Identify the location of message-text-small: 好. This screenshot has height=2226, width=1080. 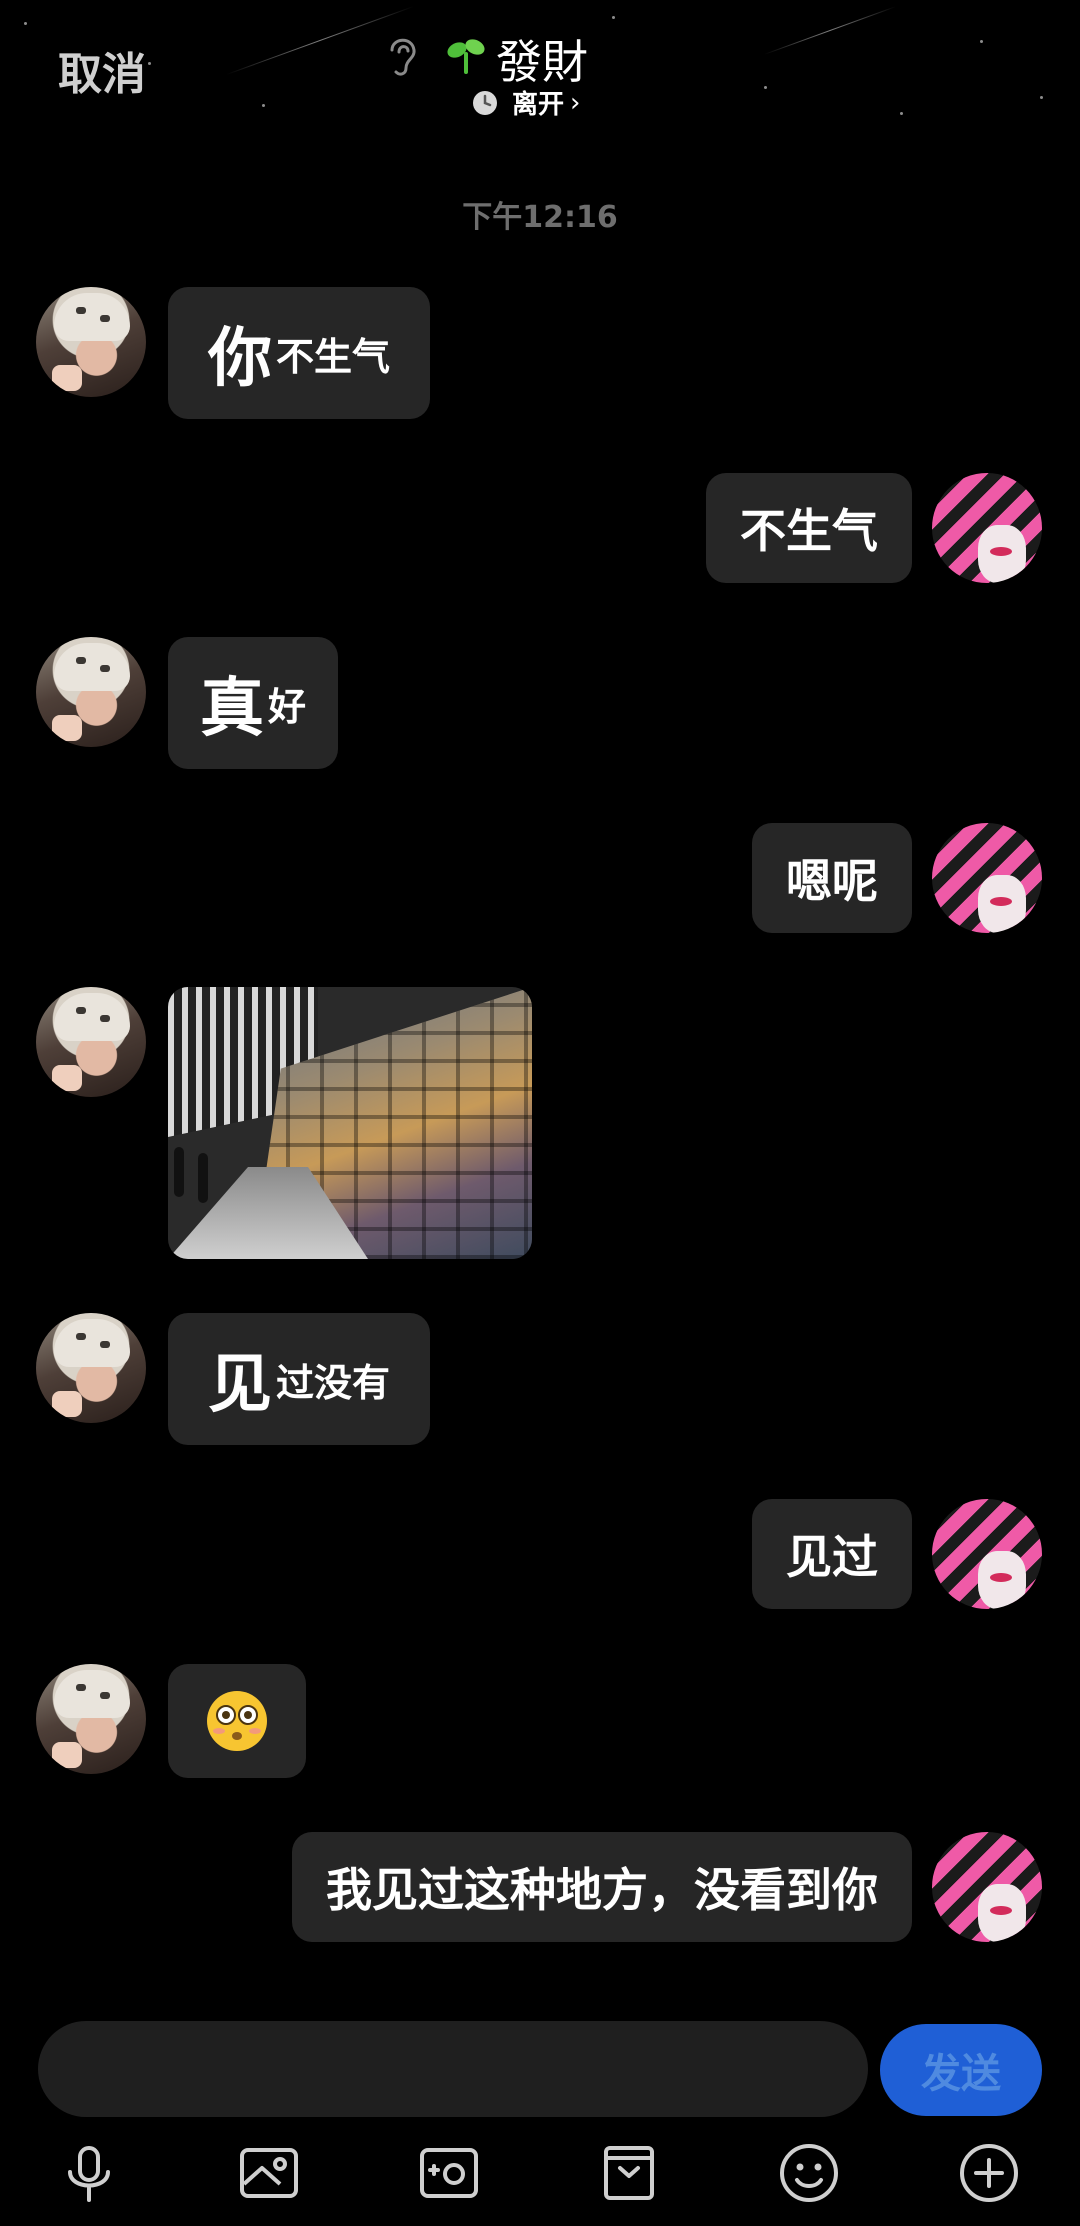
(286, 706).